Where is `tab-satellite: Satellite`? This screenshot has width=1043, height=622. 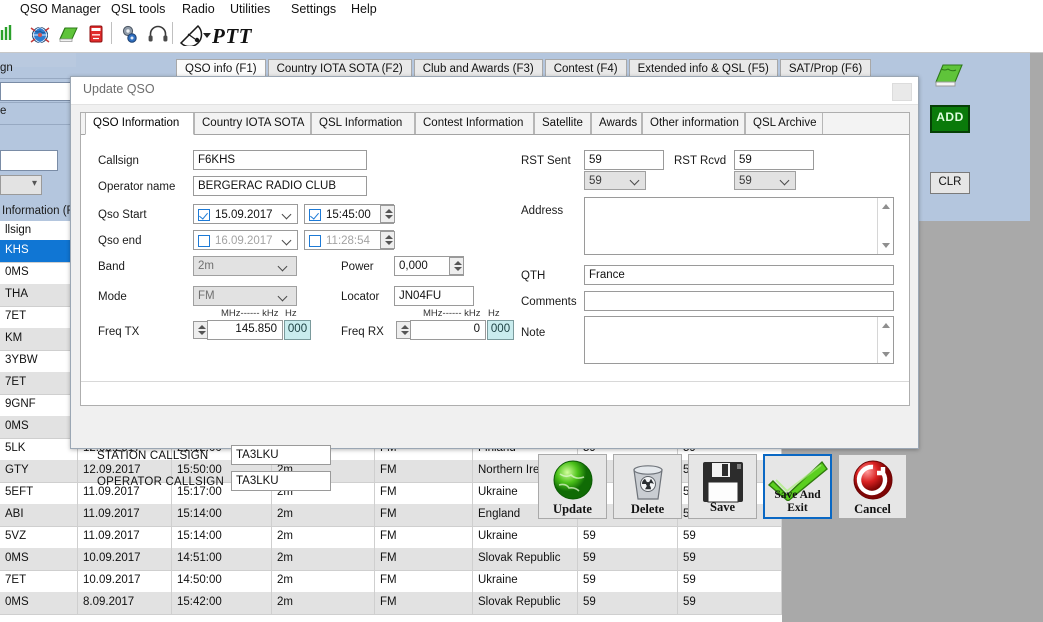
tab-satellite: Satellite is located at coordinates (562, 123).